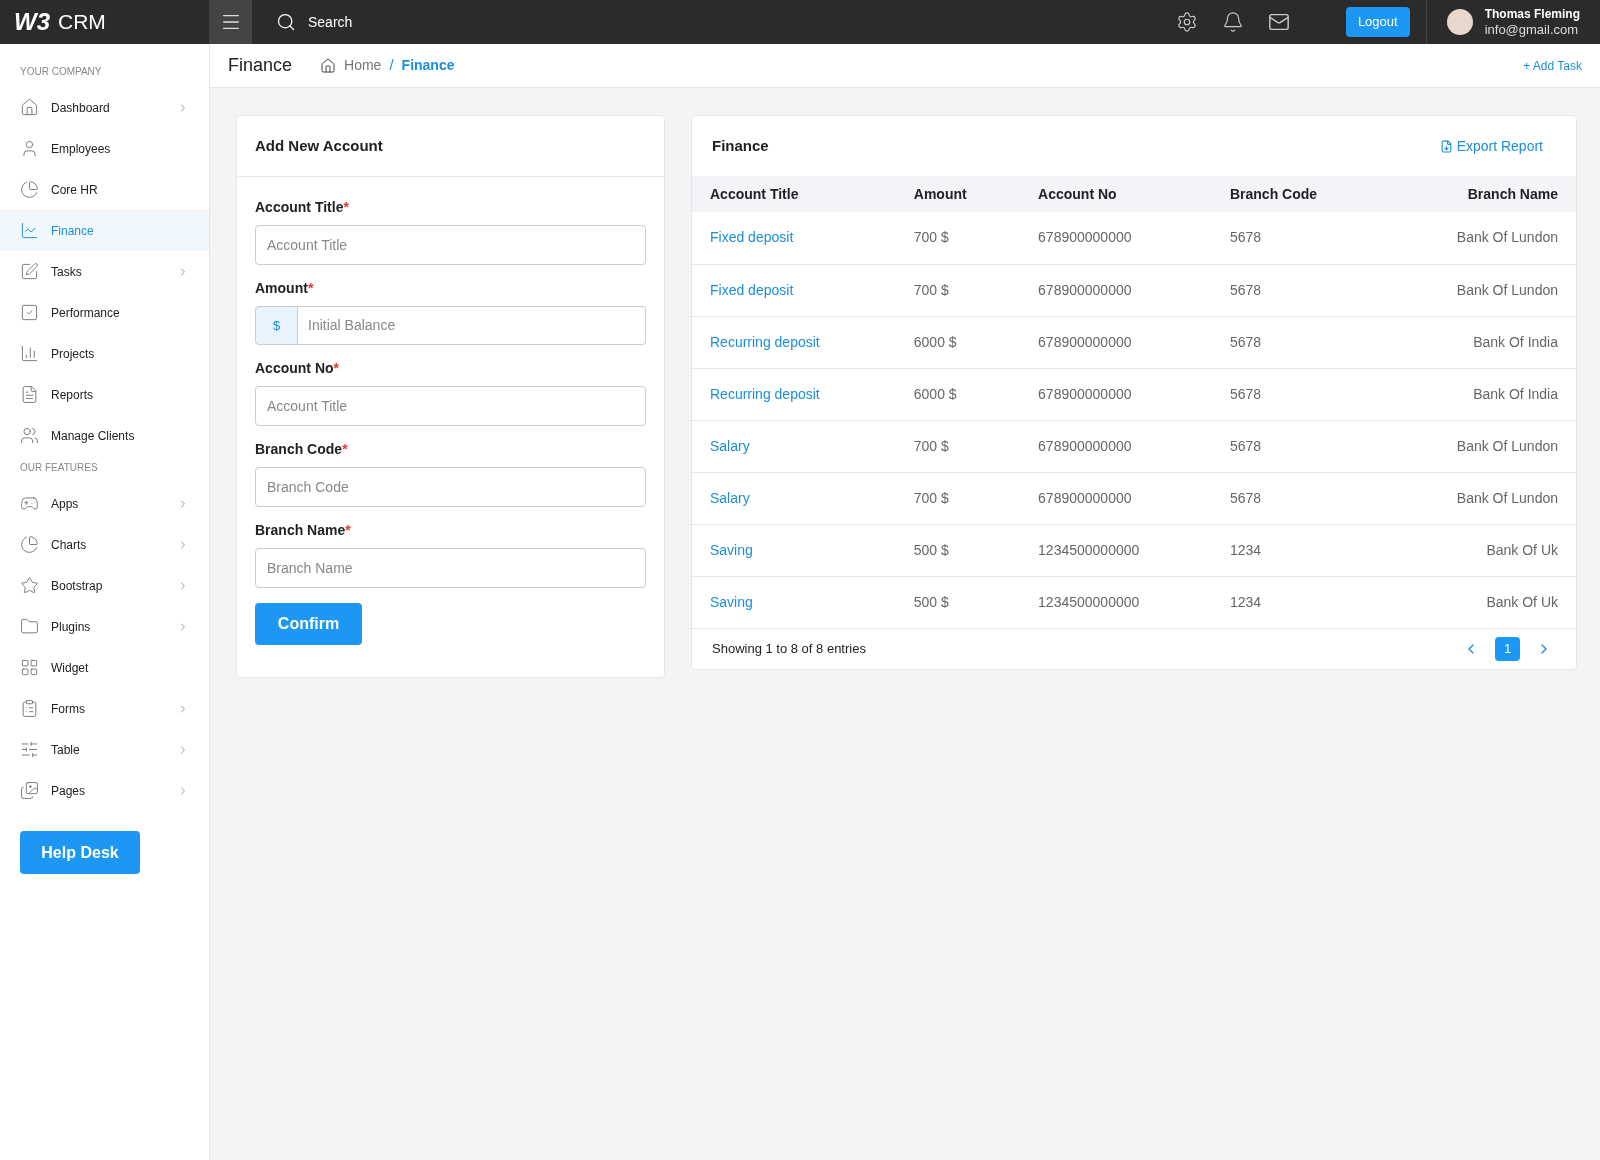 Image resolution: width=1600 pixels, height=1160 pixels. I want to click on logo-mark: W3, so click(32, 22).